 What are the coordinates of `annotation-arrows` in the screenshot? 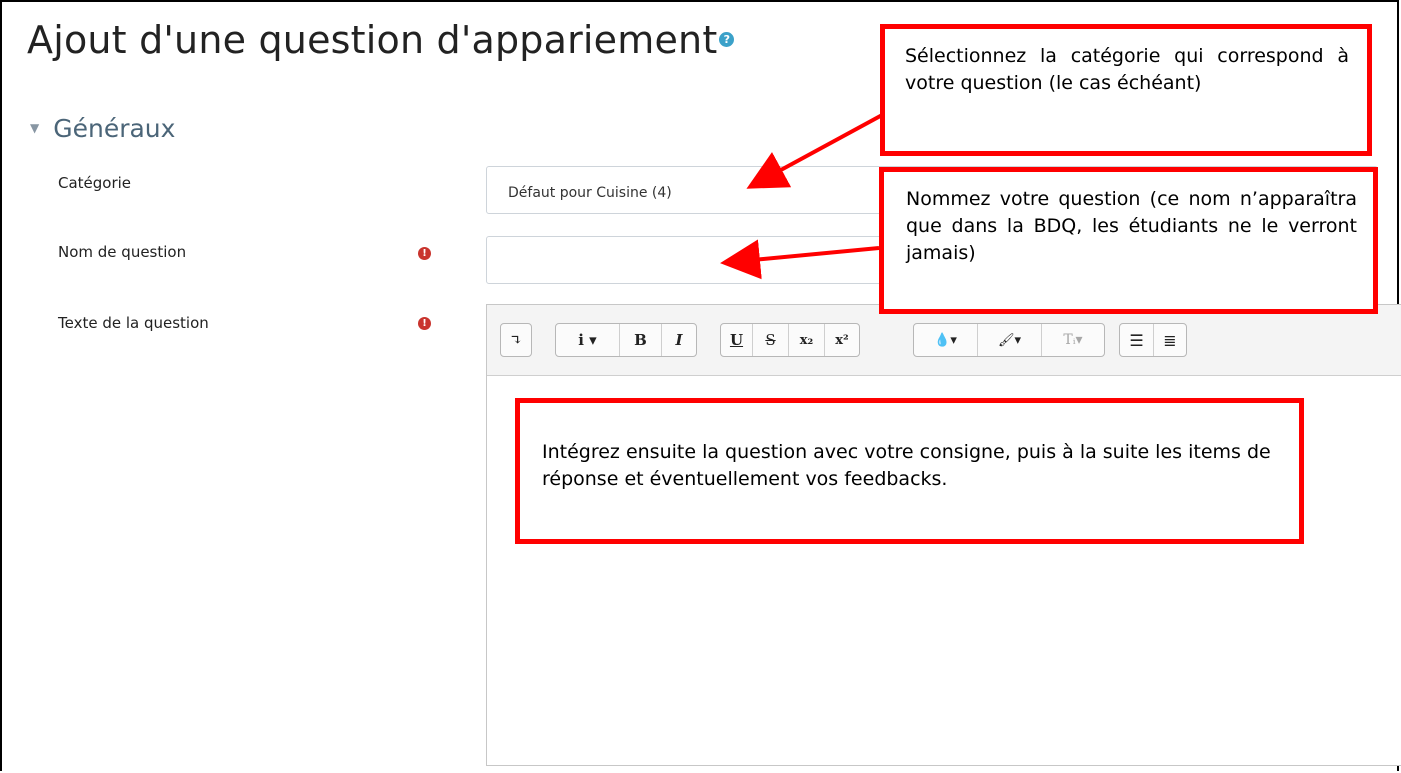 It's located at (802, 196).